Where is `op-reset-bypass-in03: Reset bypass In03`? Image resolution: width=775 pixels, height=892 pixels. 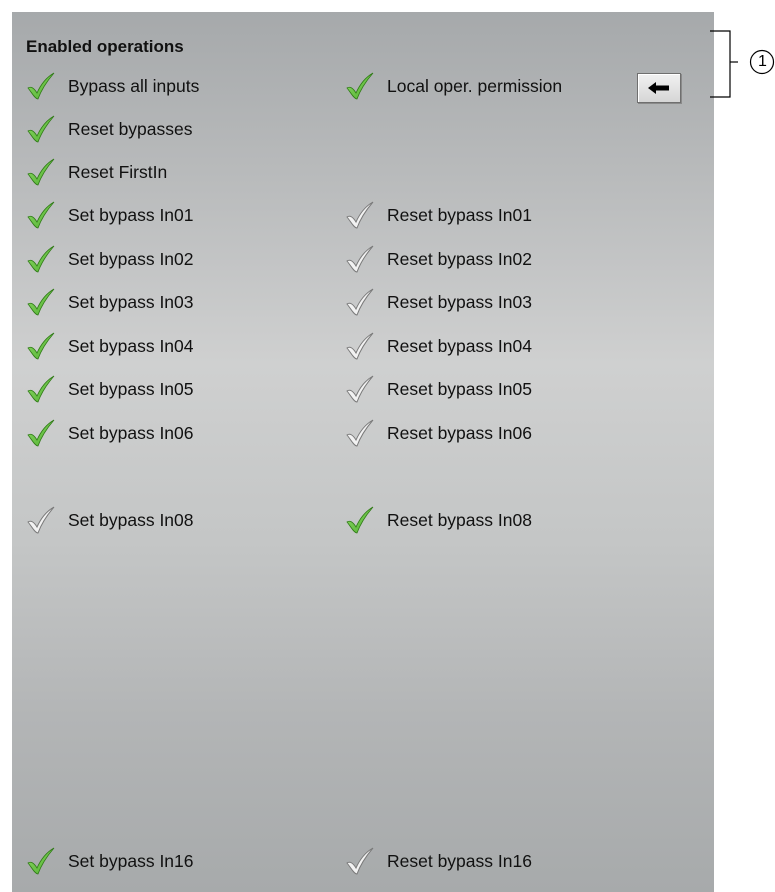 op-reset-bypass-in03: Reset bypass In03 is located at coordinates (438, 302).